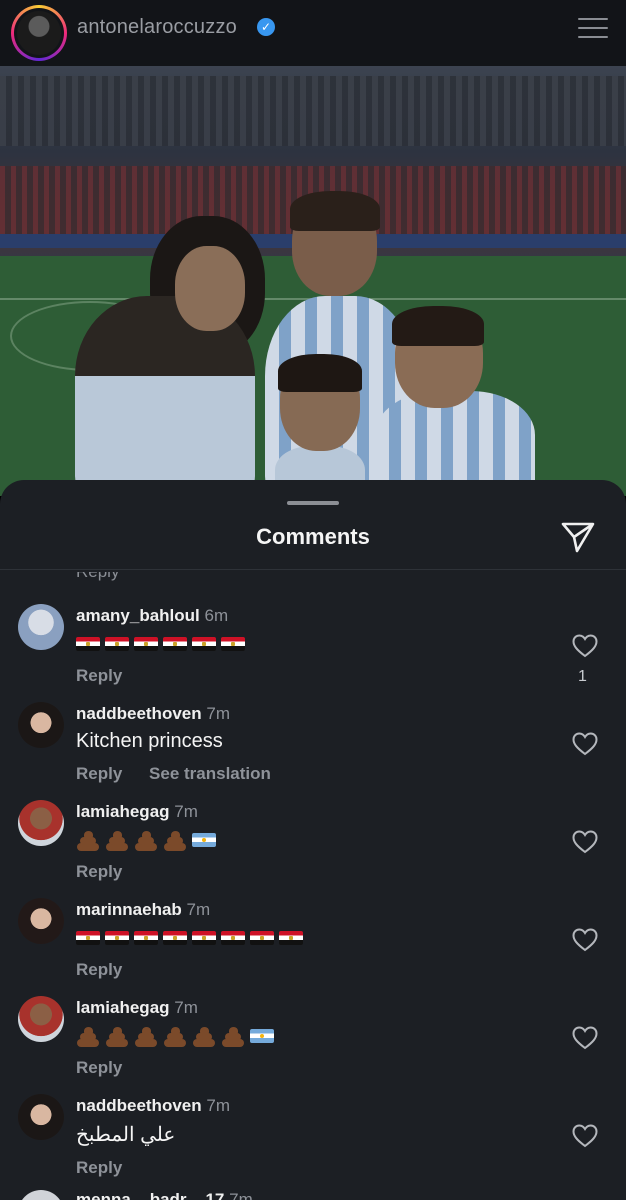  Describe the element at coordinates (126, 1135) in the screenshot. I see `comment-text: علي المطبخ` at that location.